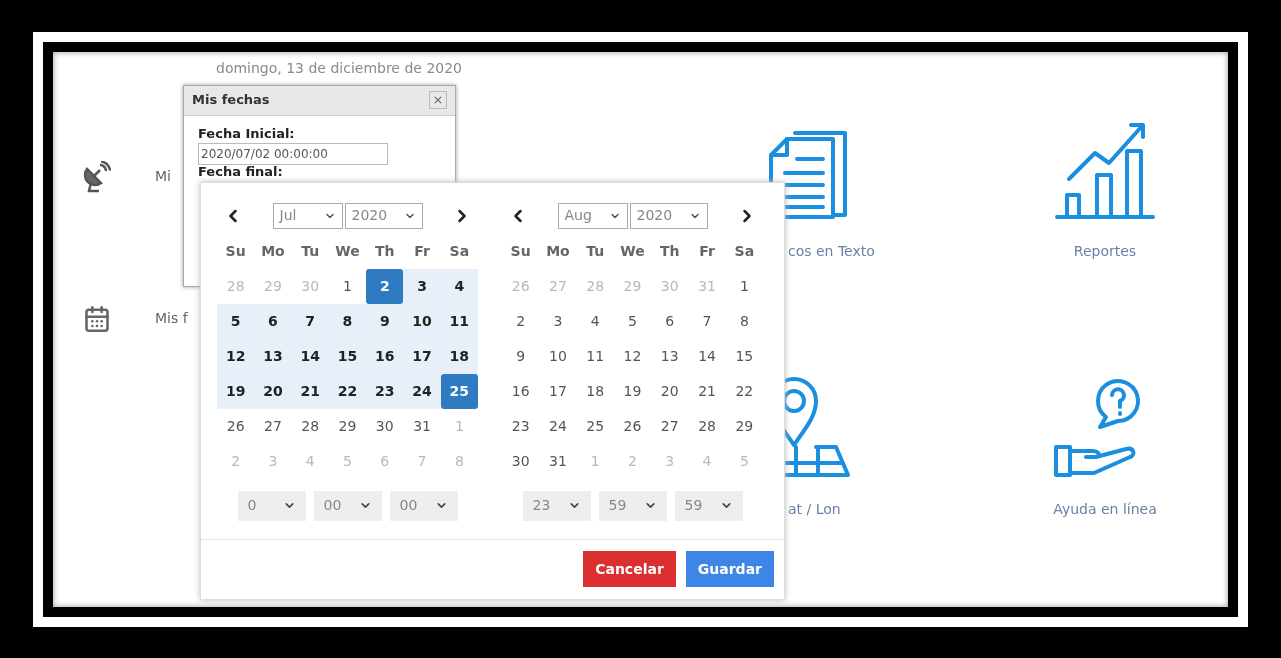  I want to click on date-text: domingo, 13 de diciembre de 2020, so click(339, 68).